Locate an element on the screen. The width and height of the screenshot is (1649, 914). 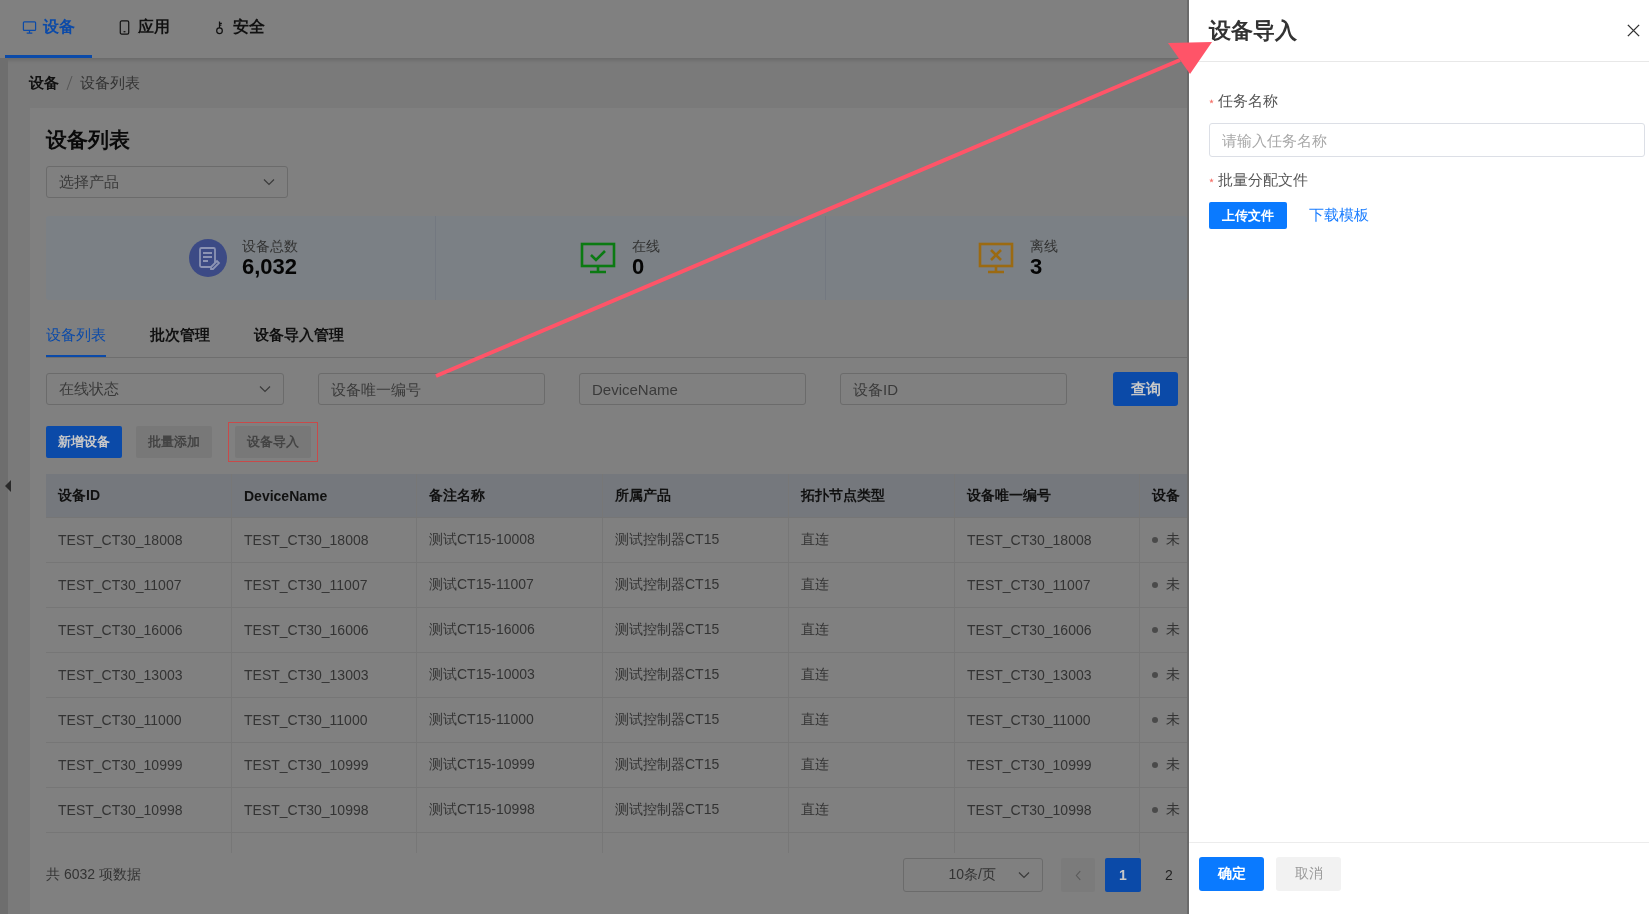
column-header: 设备 is located at coordinates (1165, 495).